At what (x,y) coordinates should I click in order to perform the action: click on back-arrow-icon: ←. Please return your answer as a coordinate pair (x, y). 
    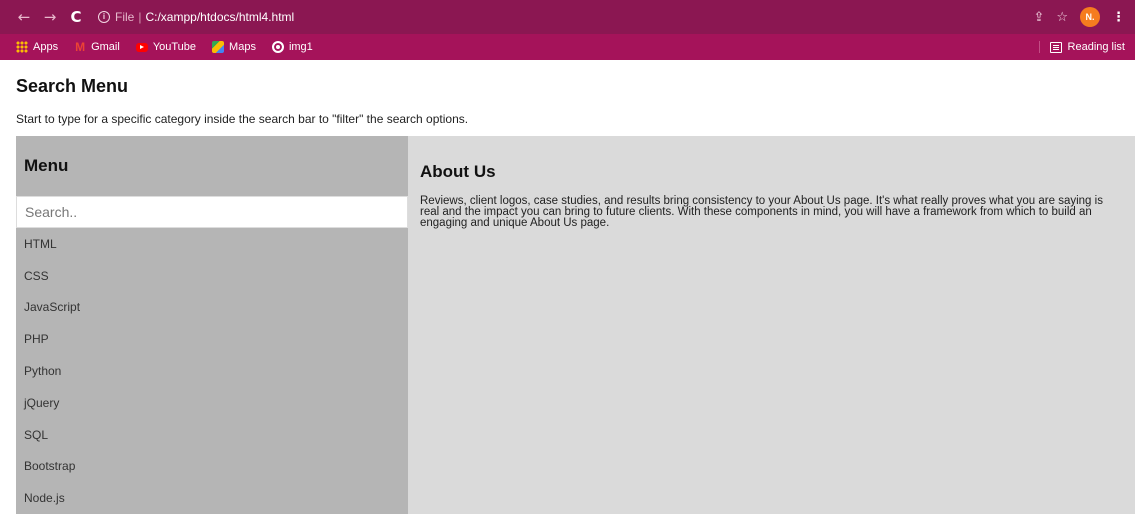
    Looking at the image, I should click on (24, 17).